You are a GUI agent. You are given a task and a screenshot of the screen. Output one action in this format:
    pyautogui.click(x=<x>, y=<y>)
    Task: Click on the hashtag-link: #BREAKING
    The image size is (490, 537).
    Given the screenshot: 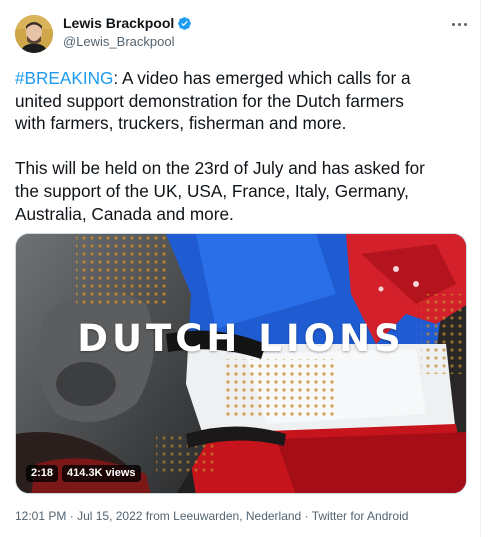 What is the action you would take?
    pyautogui.click(x=64, y=78)
    